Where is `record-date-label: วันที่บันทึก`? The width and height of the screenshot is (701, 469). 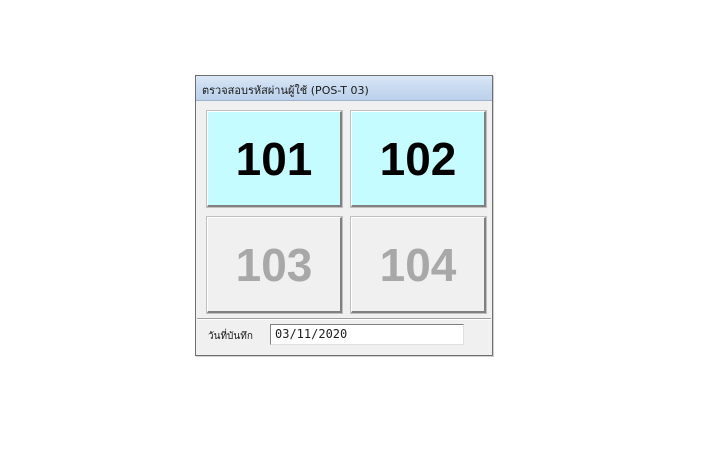
record-date-label: วันที่บันทึก is located at coordinates (230, 336).